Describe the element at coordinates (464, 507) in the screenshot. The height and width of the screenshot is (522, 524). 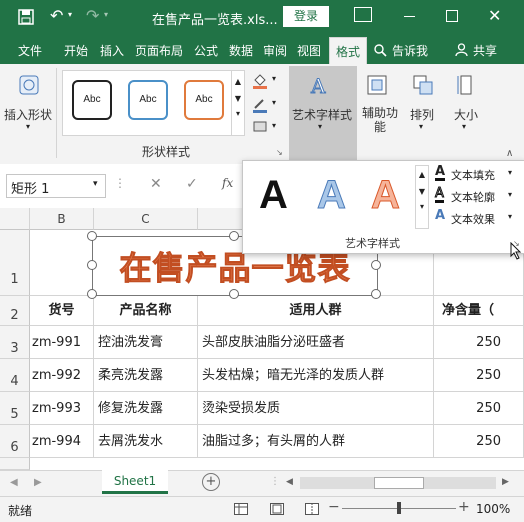
I see `zoom-in-icon: +` at that location.